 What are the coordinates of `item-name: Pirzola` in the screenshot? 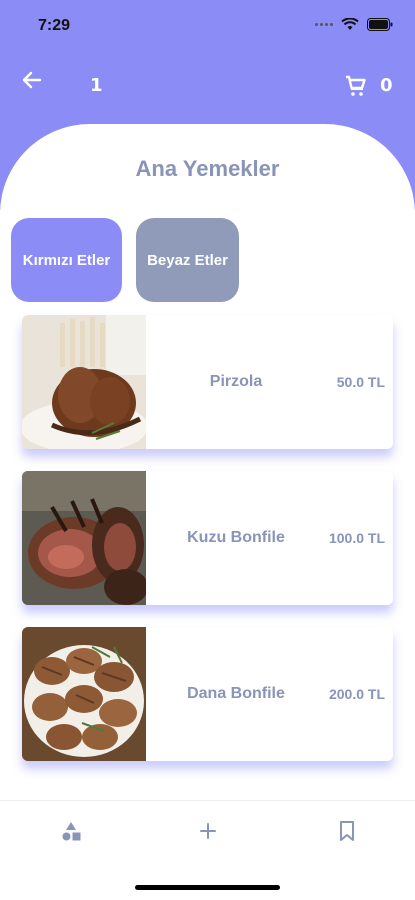 It's located at (236, 381).